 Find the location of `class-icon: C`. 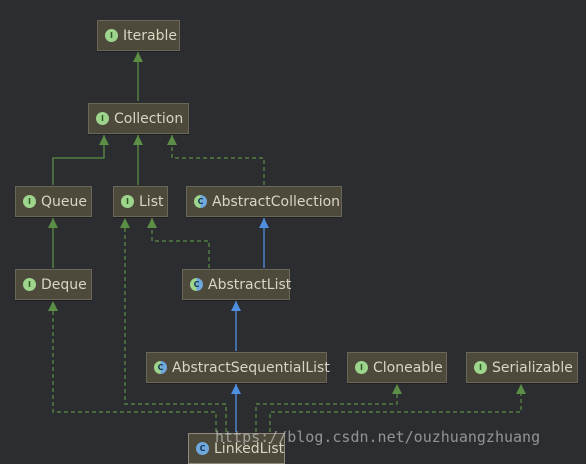

class-icon: C is located at coordinates (202, 448).